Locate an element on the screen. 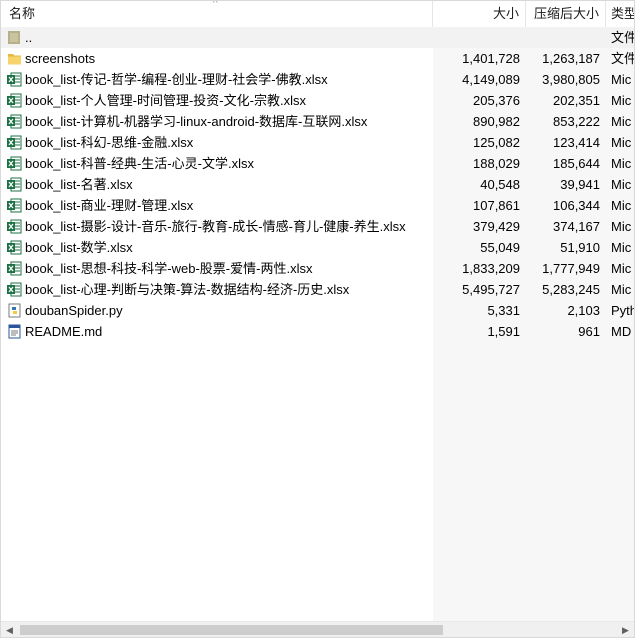  file-name-cell: book_list-思想-科技-科学-web-股票-爱情-两性.xlsx is located at coordinates (216, 268).